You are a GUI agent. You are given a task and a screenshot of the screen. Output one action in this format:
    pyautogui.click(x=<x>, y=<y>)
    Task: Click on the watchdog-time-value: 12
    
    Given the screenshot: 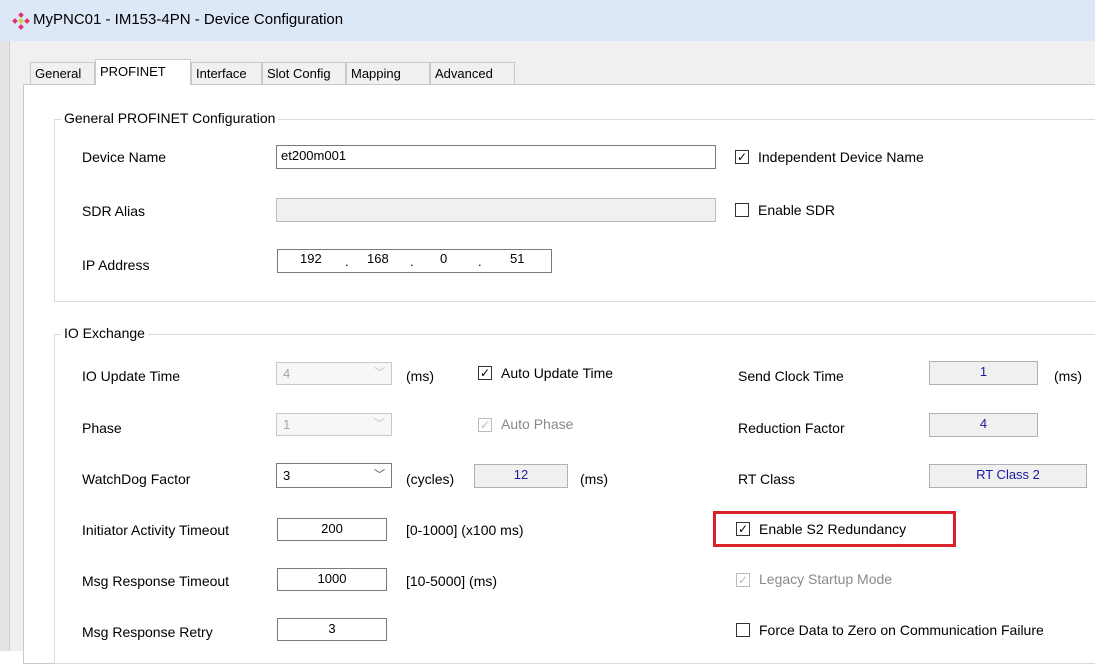 What is the action you would take?
    pyautogui.click(x=521, y=476)
    